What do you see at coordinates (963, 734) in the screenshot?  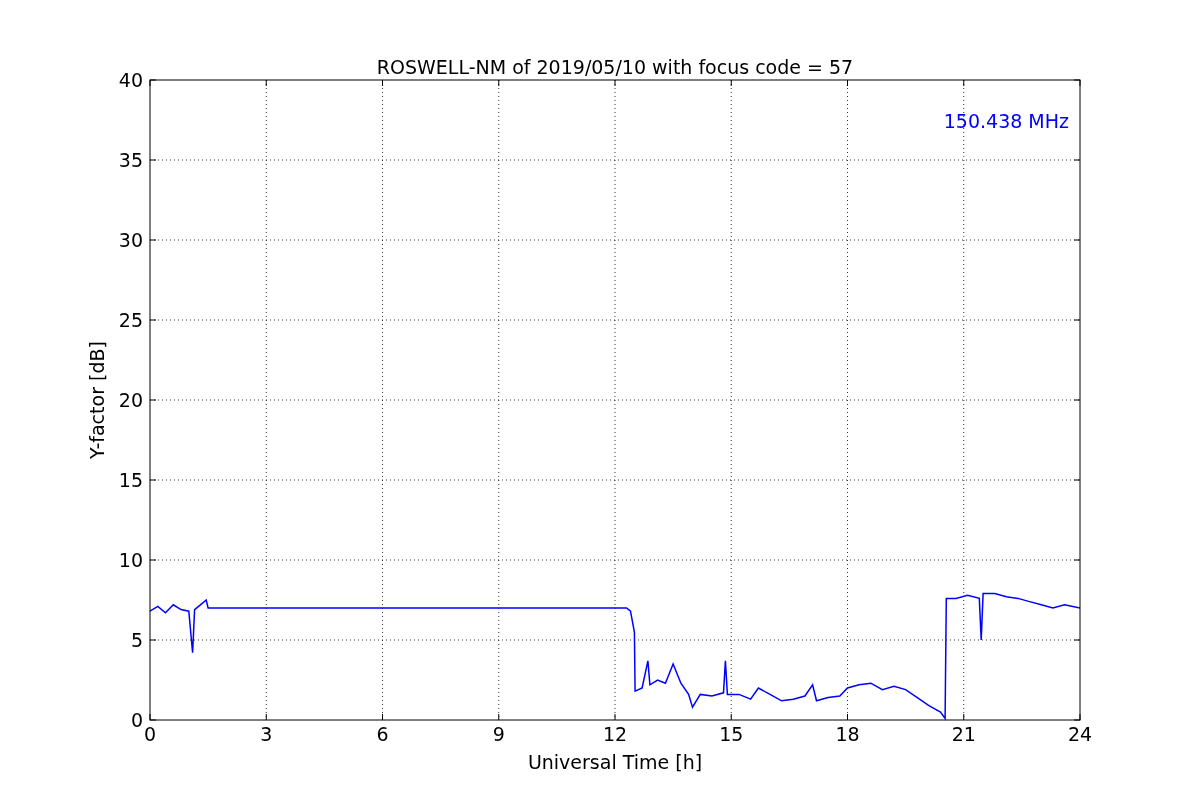 I see `x-tick-label: 21` at bounding box center [963, 734].